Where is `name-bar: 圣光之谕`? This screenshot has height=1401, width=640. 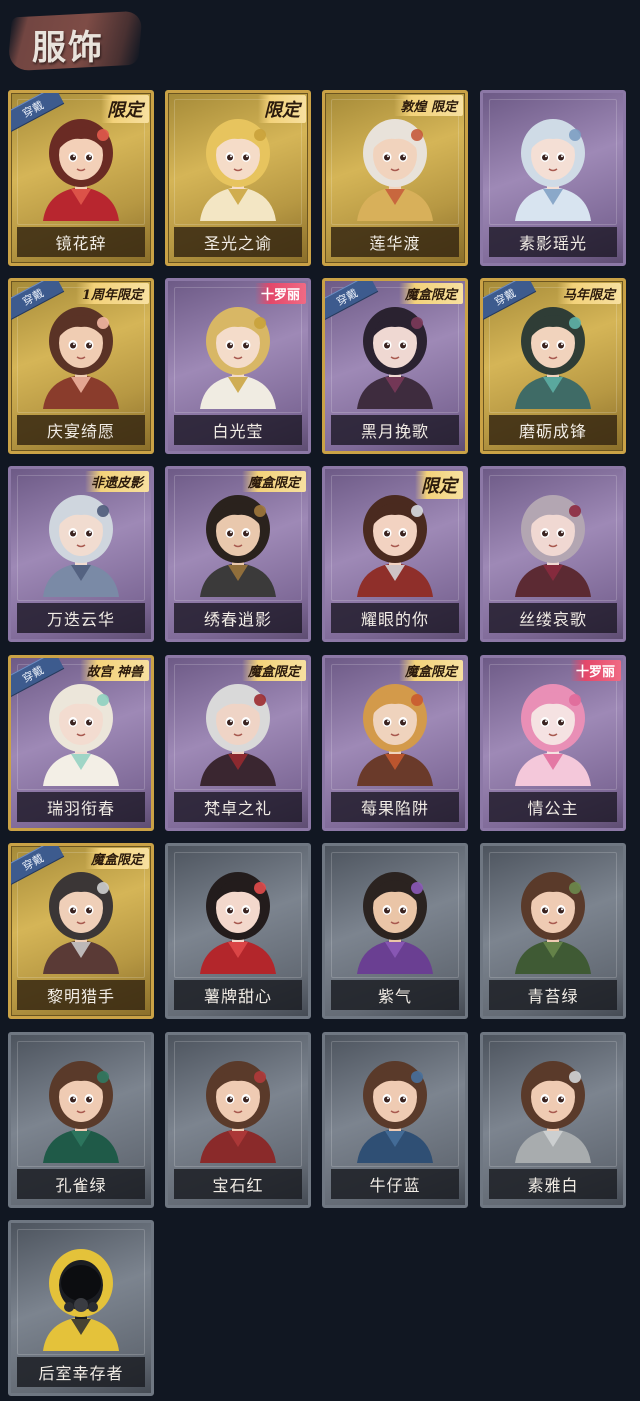 name-bar: 圣光之谕 is located at coordinates (238, 242).